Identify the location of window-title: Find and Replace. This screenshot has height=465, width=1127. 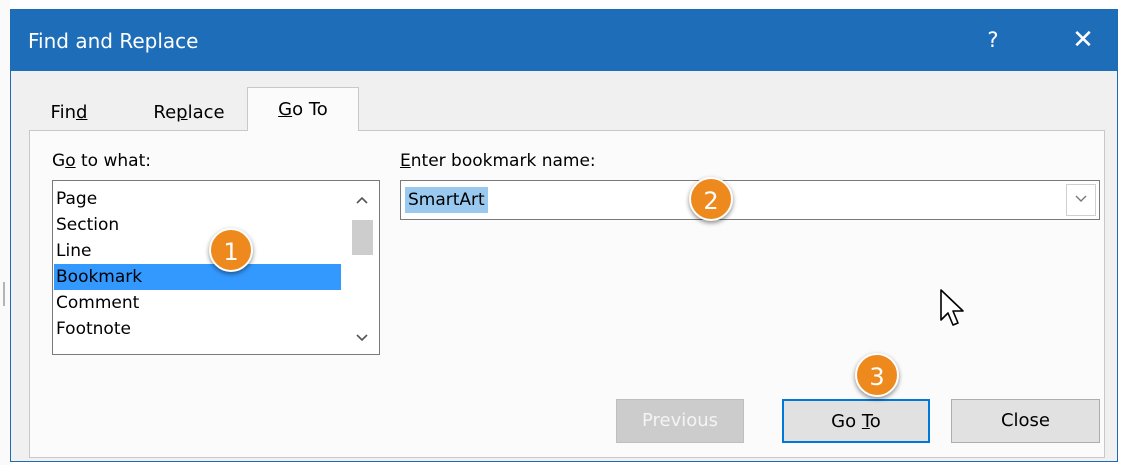
(113, 41).